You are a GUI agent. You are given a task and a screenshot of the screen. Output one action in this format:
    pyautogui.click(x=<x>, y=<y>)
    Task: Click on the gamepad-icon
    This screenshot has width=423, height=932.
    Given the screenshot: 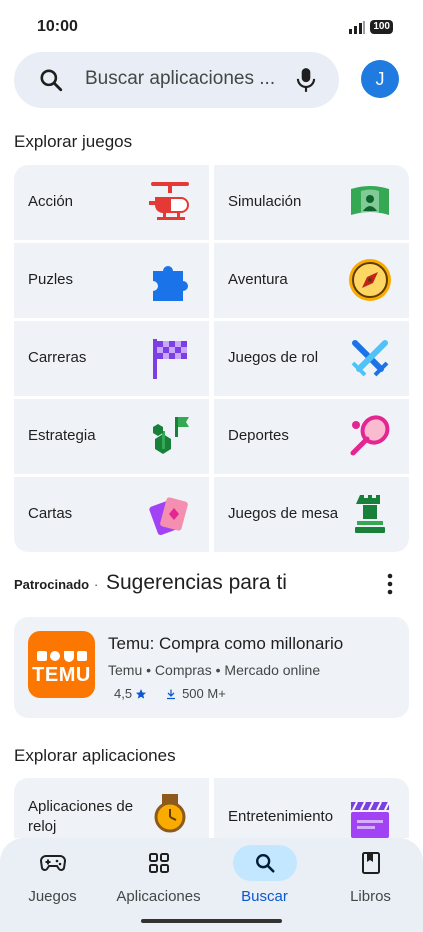 What is the action you would take?
    pyautogui.click(x=52, y=863)
    